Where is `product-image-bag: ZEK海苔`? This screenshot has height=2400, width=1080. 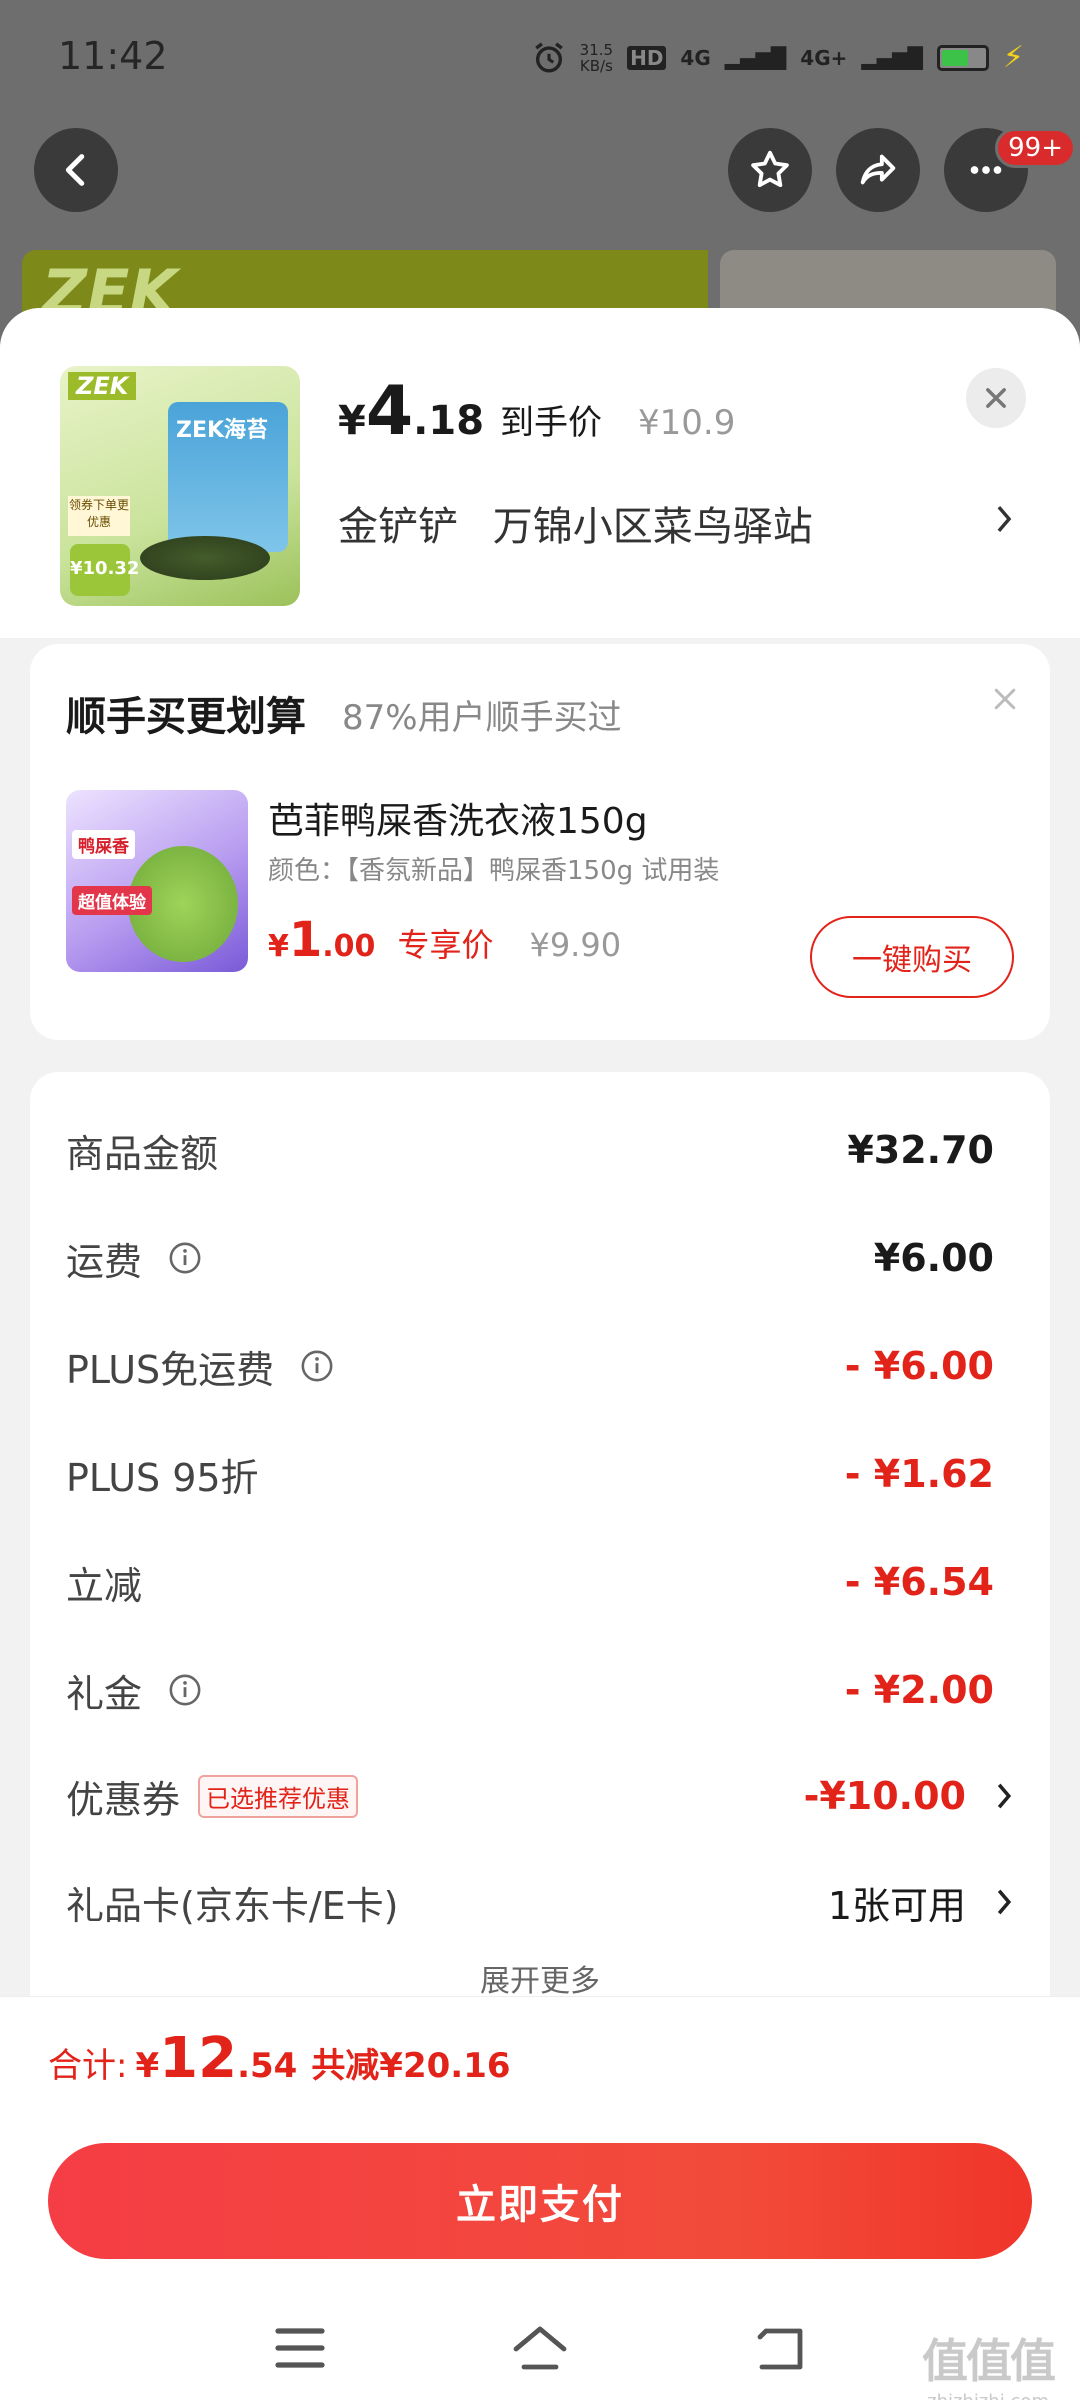 product-image-bag: ZEK海苔 is located at coordinates (228, 477).